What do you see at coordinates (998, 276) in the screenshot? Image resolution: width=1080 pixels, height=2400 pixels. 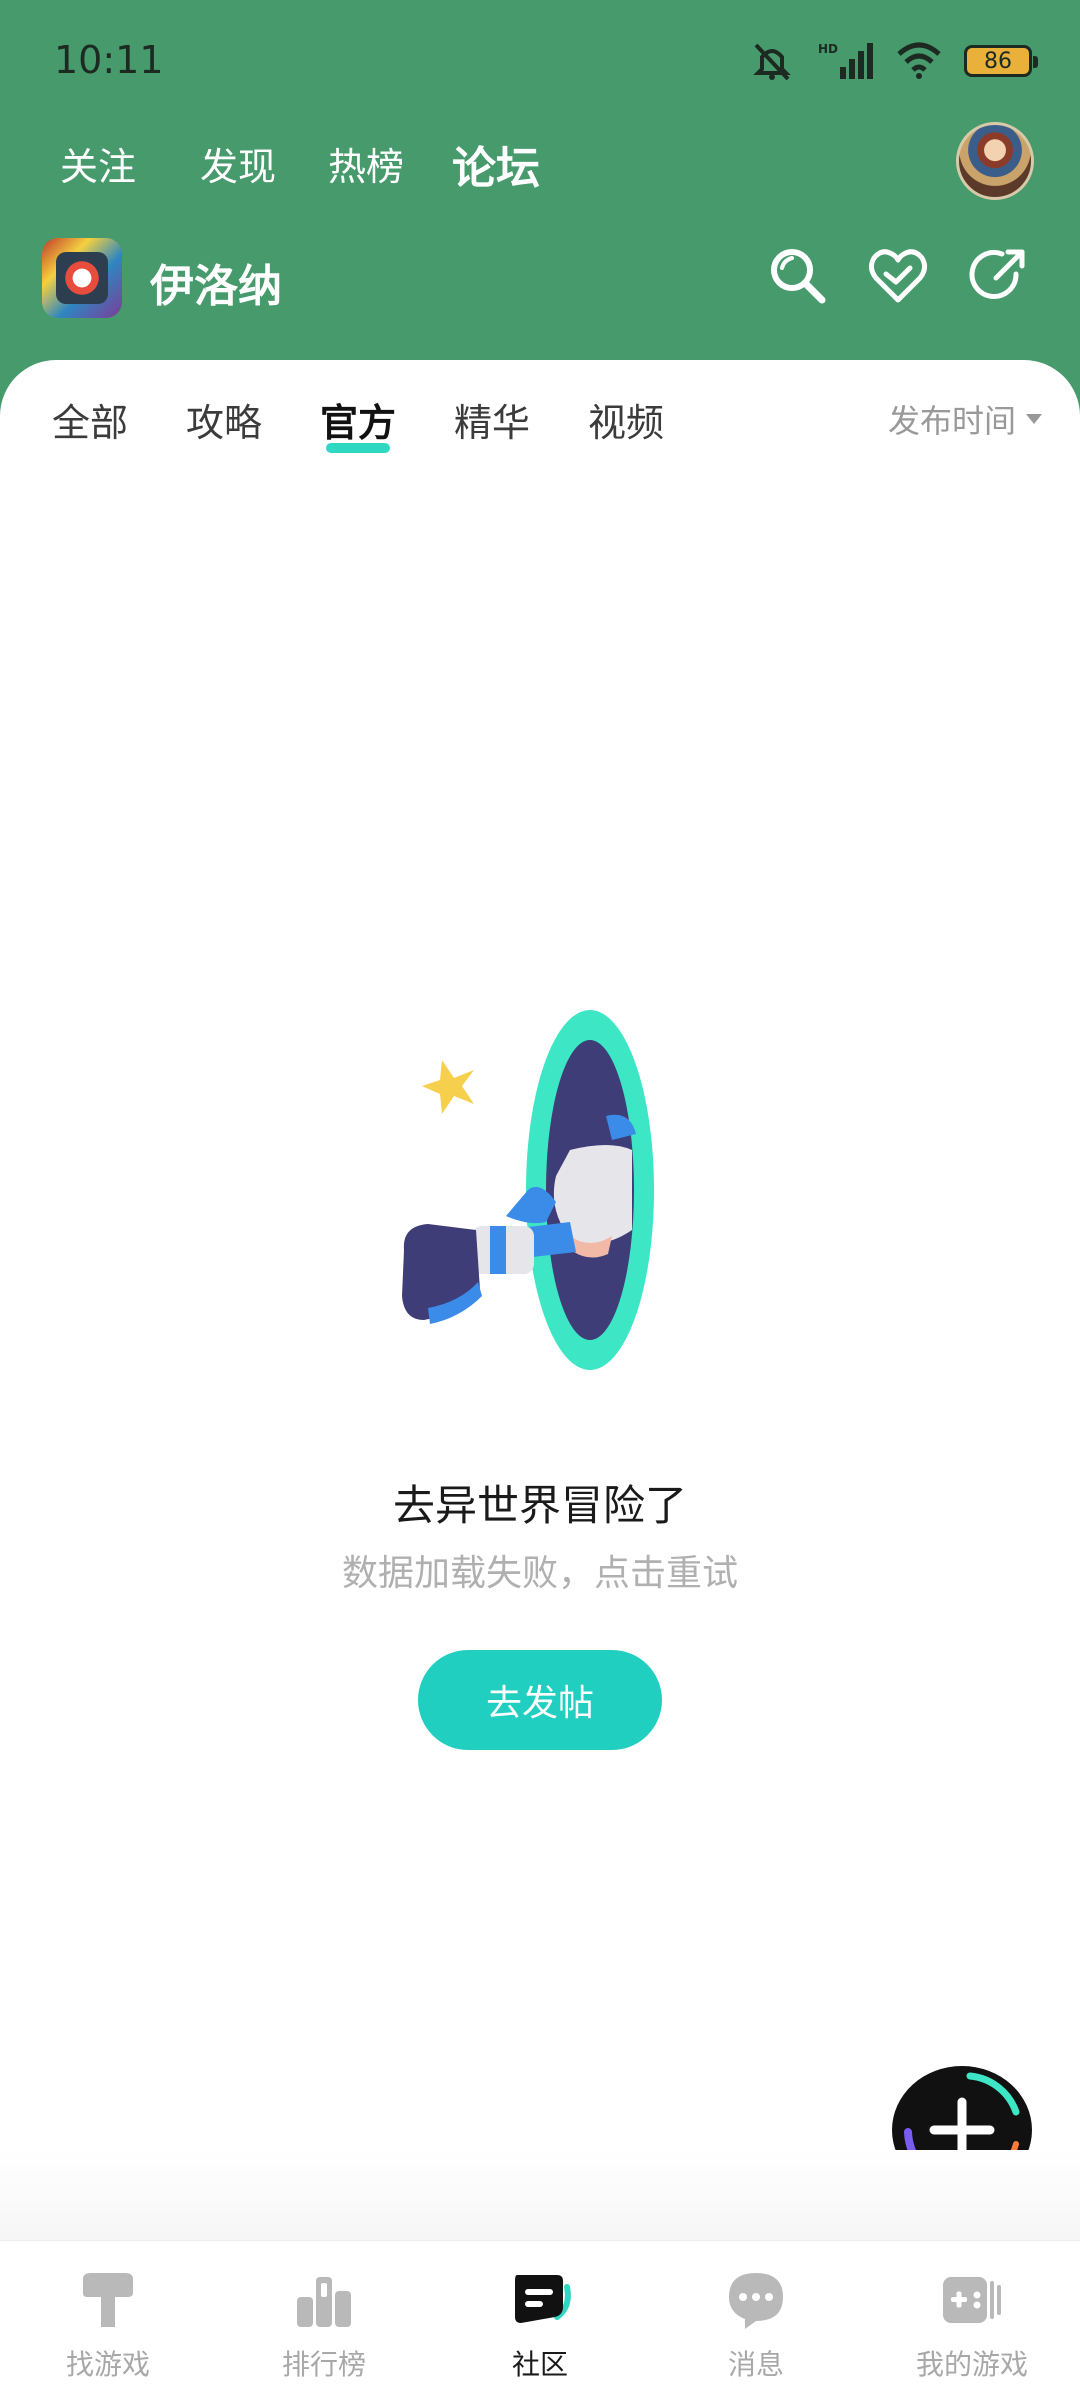 I see `share-icon` at bounding box center [998, 276].